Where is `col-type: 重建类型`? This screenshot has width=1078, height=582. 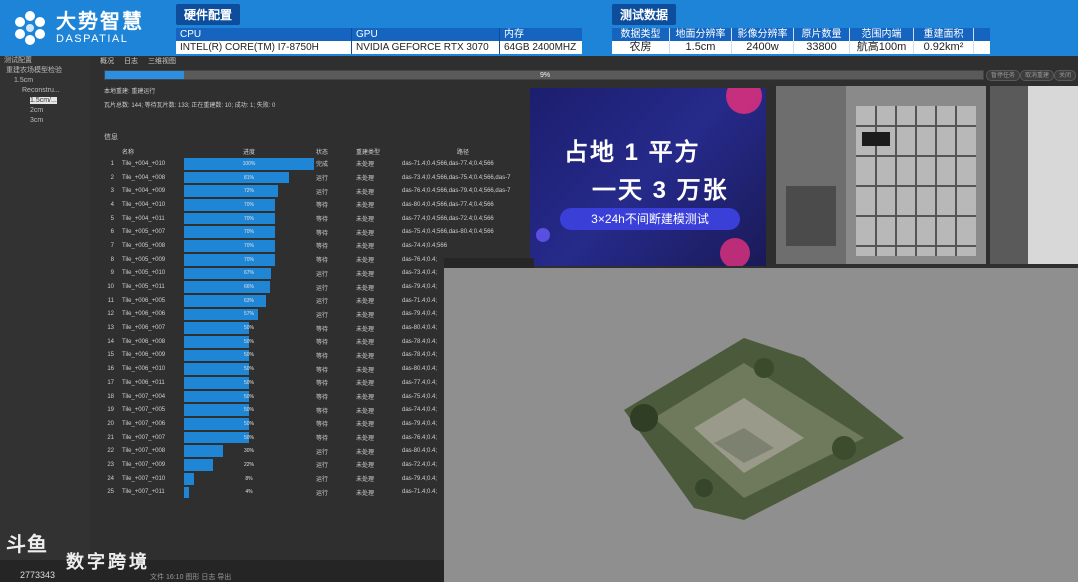 col-type: 重建类型 is located at coordinates (368, 153).